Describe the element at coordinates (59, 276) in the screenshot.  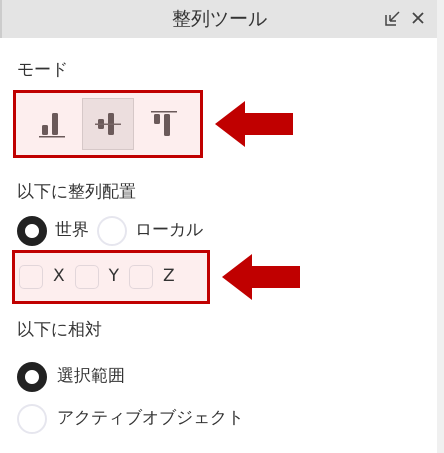
I see `checkbox-label: X` at that location.